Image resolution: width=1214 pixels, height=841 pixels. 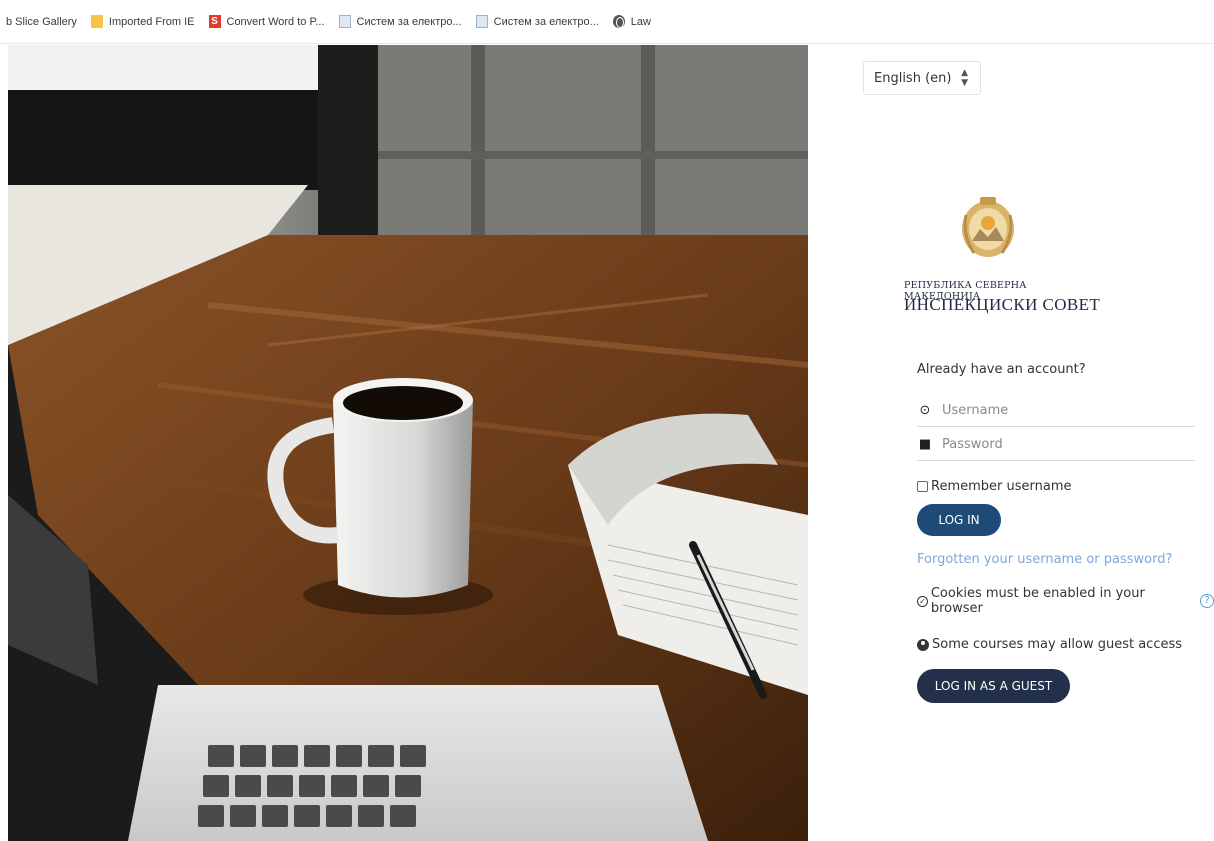 I want to click on folder-icon, so click(x=96, y=21).